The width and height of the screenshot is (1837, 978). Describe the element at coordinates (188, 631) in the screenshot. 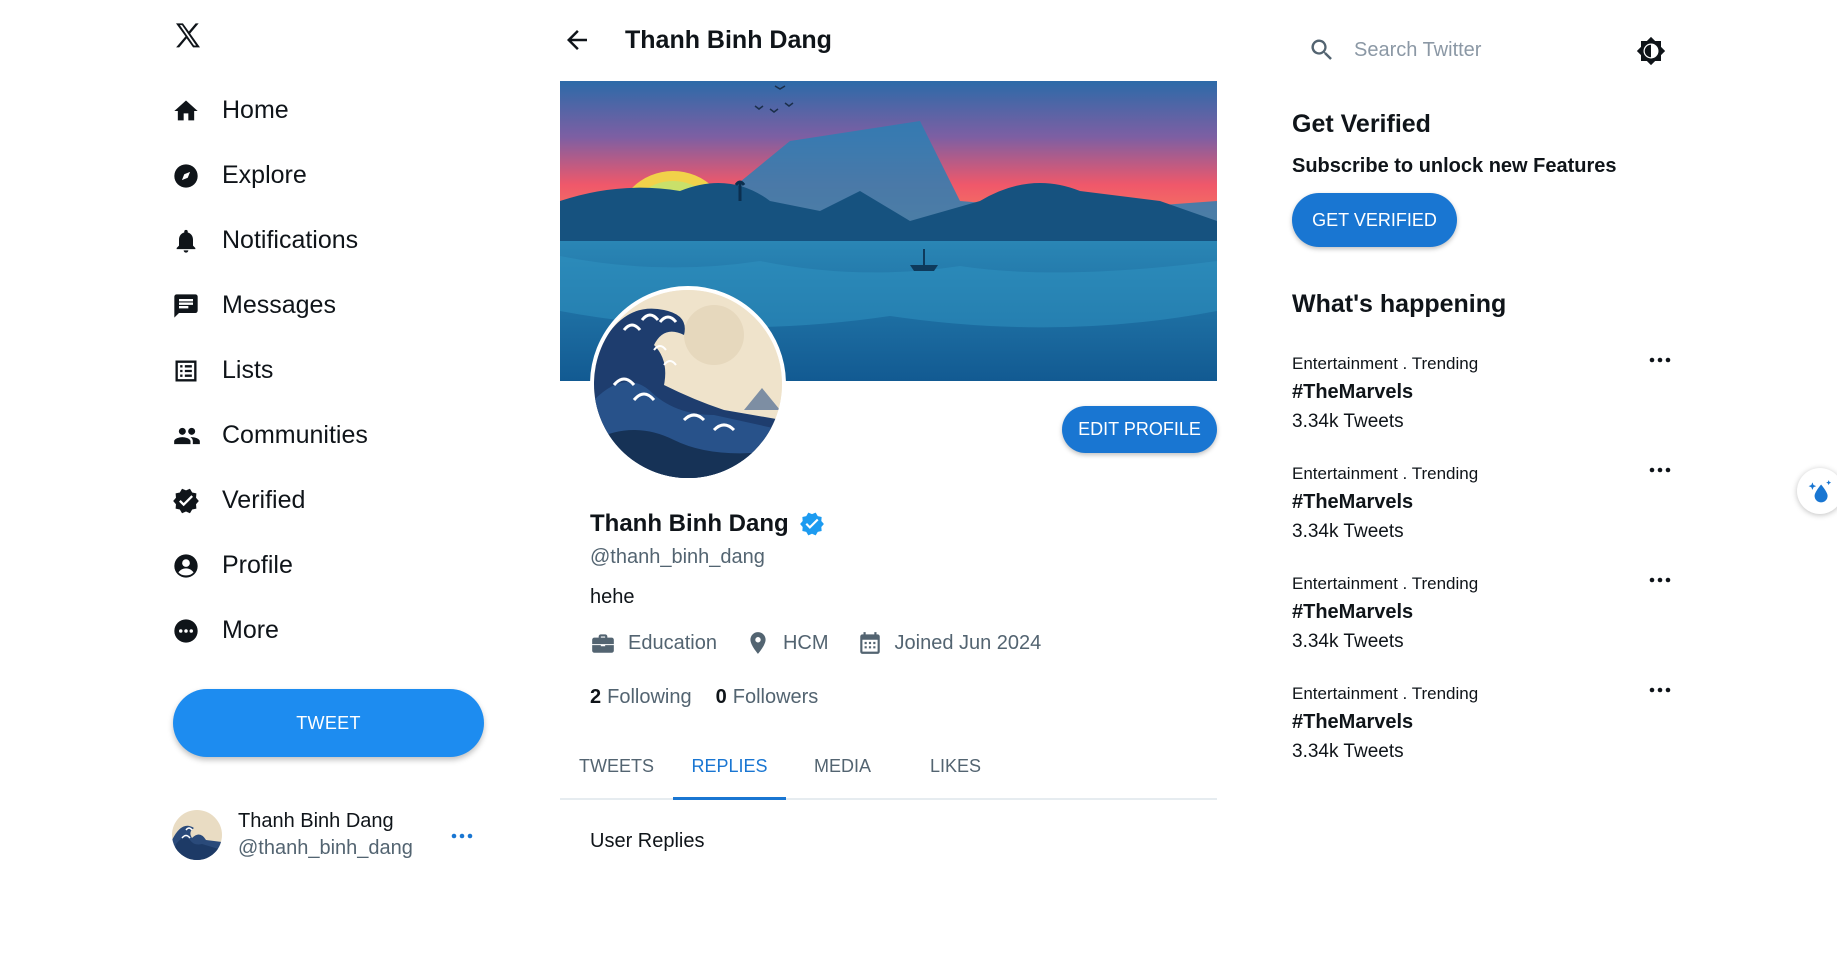

I see `more-icon` at that location.